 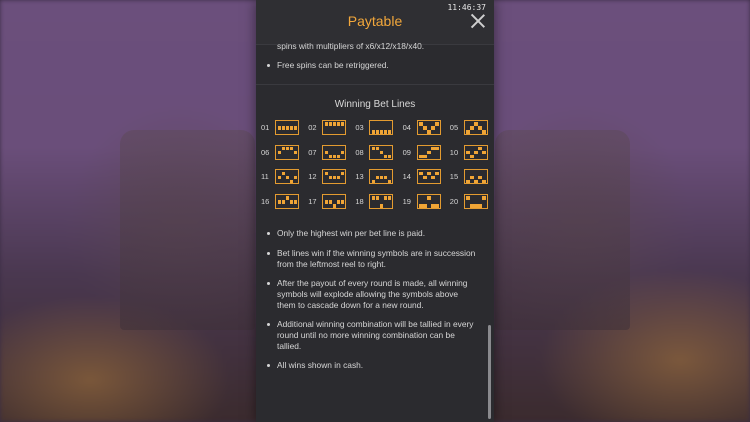 What do you see at coordinates (375, 84) in the screenshot?
I see `section-divider` at bounding box center [375, 84].